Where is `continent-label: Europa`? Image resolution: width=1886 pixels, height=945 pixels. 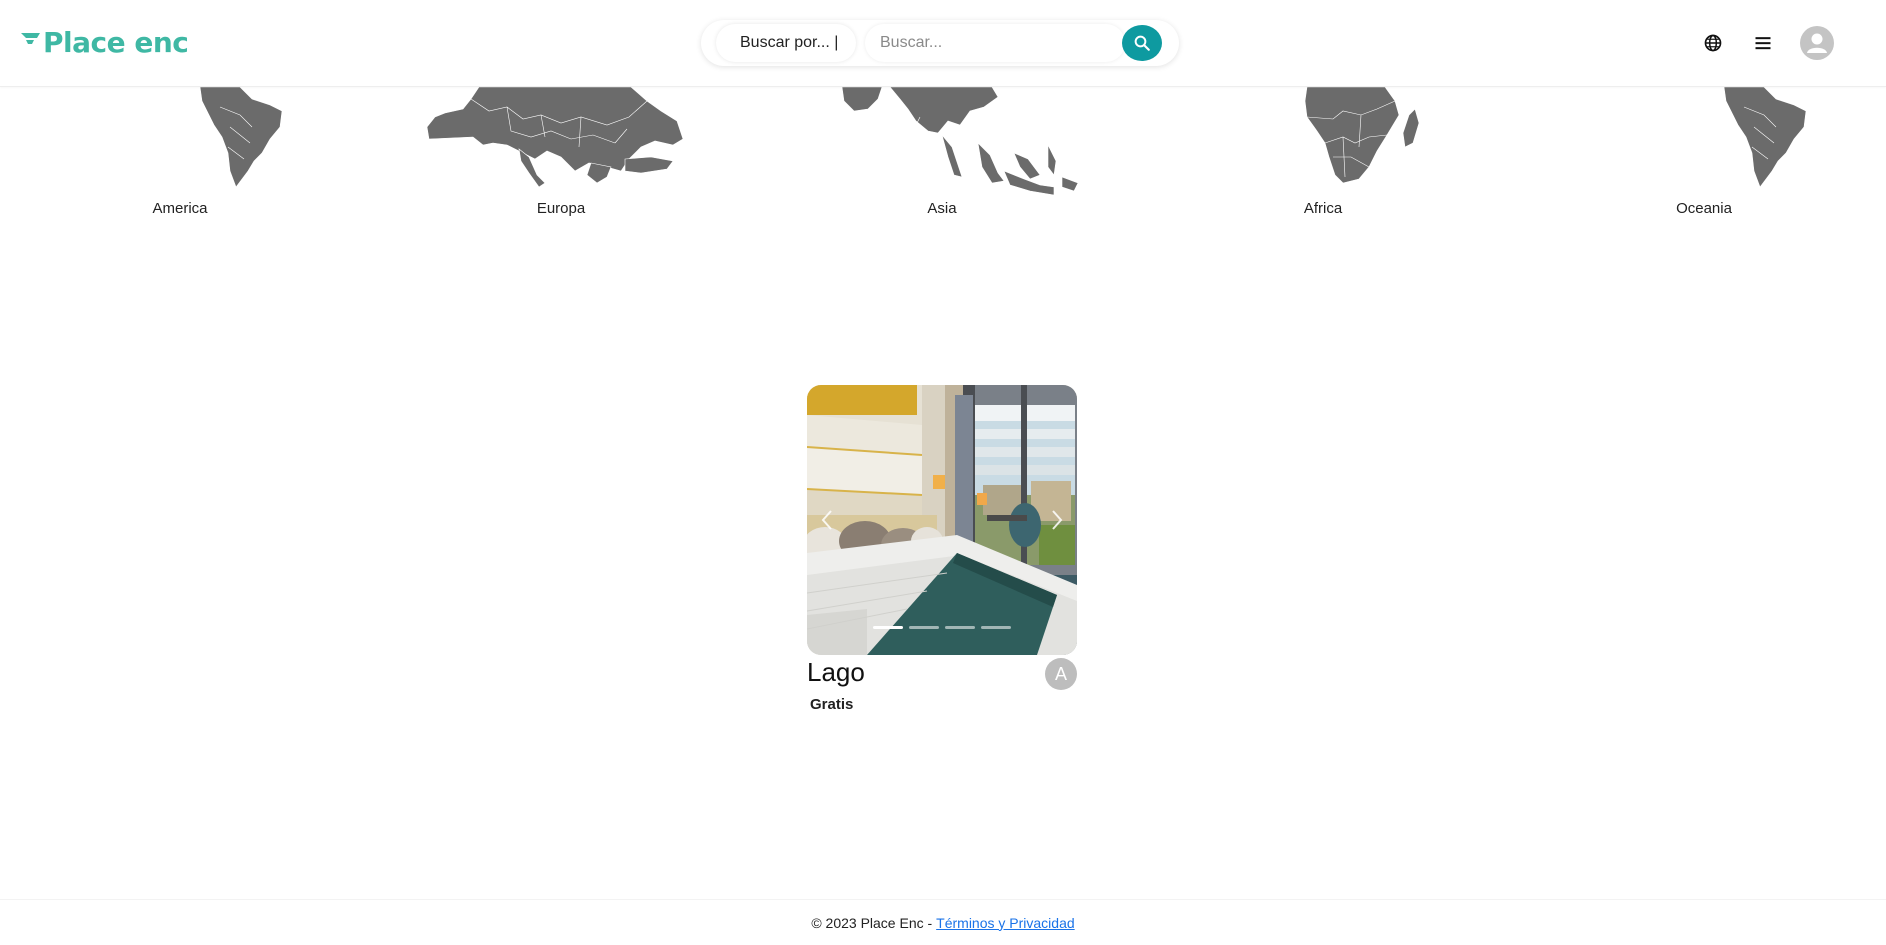
continent-label: Europa is located at coordinates (561, 208).